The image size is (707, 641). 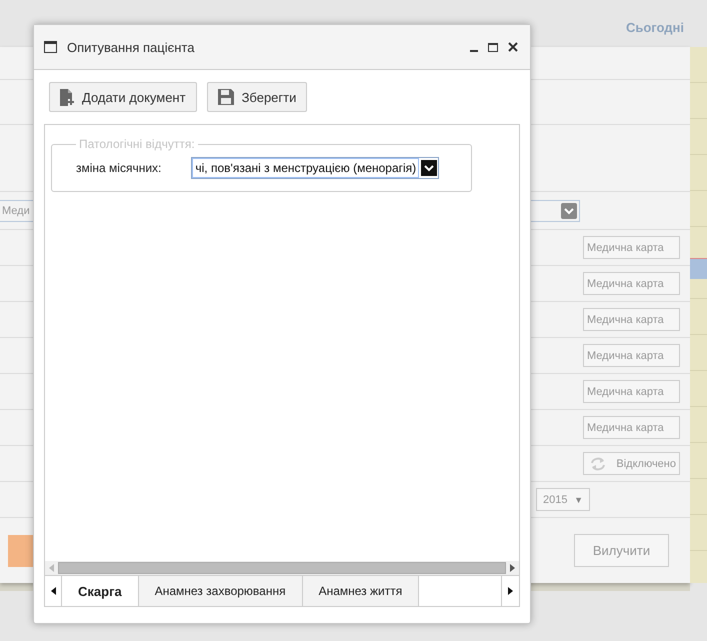 What do you see at coordinates (493, 47) in the screenshot?
I see `maximize-icon` at bounding box center [493, 47].